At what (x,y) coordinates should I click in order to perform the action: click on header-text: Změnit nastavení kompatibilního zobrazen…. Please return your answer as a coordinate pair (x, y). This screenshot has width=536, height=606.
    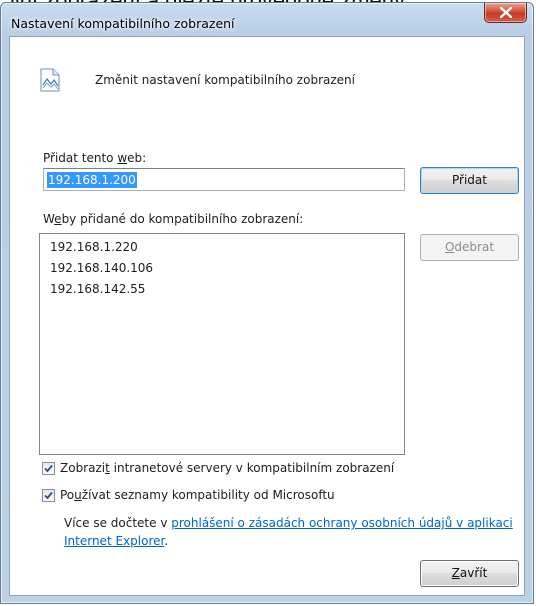
    Looking at the image, I should click on (225, 80).